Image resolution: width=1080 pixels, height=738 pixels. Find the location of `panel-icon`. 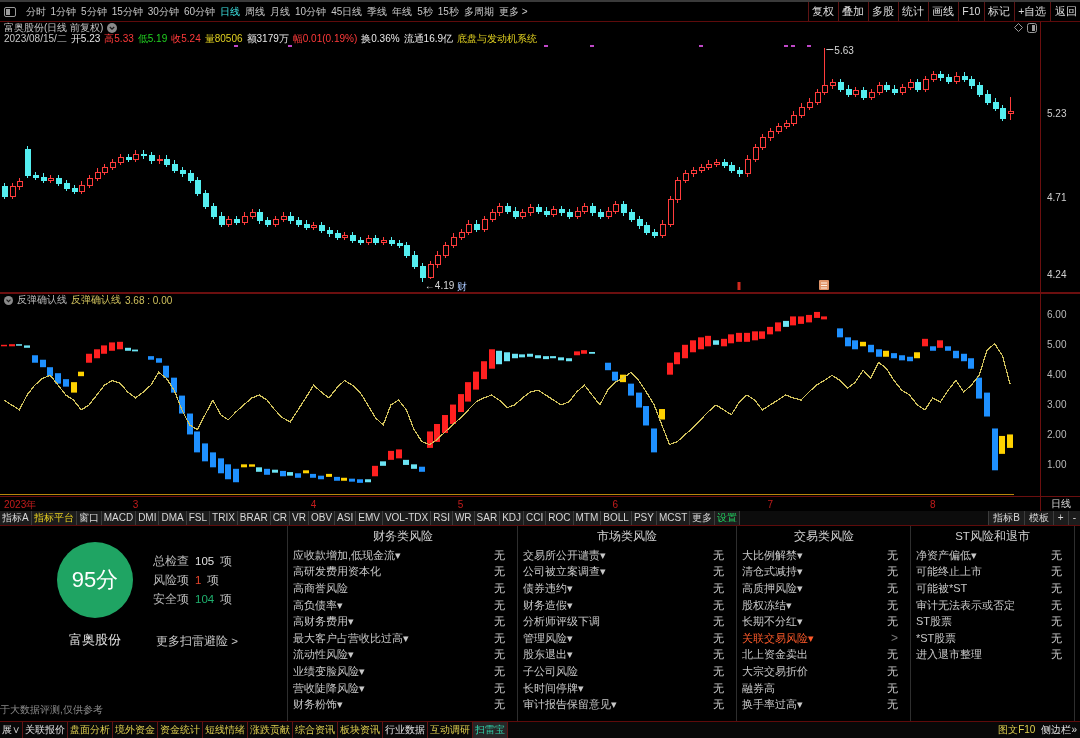

panel-icon is located at coordinates (10, 11).